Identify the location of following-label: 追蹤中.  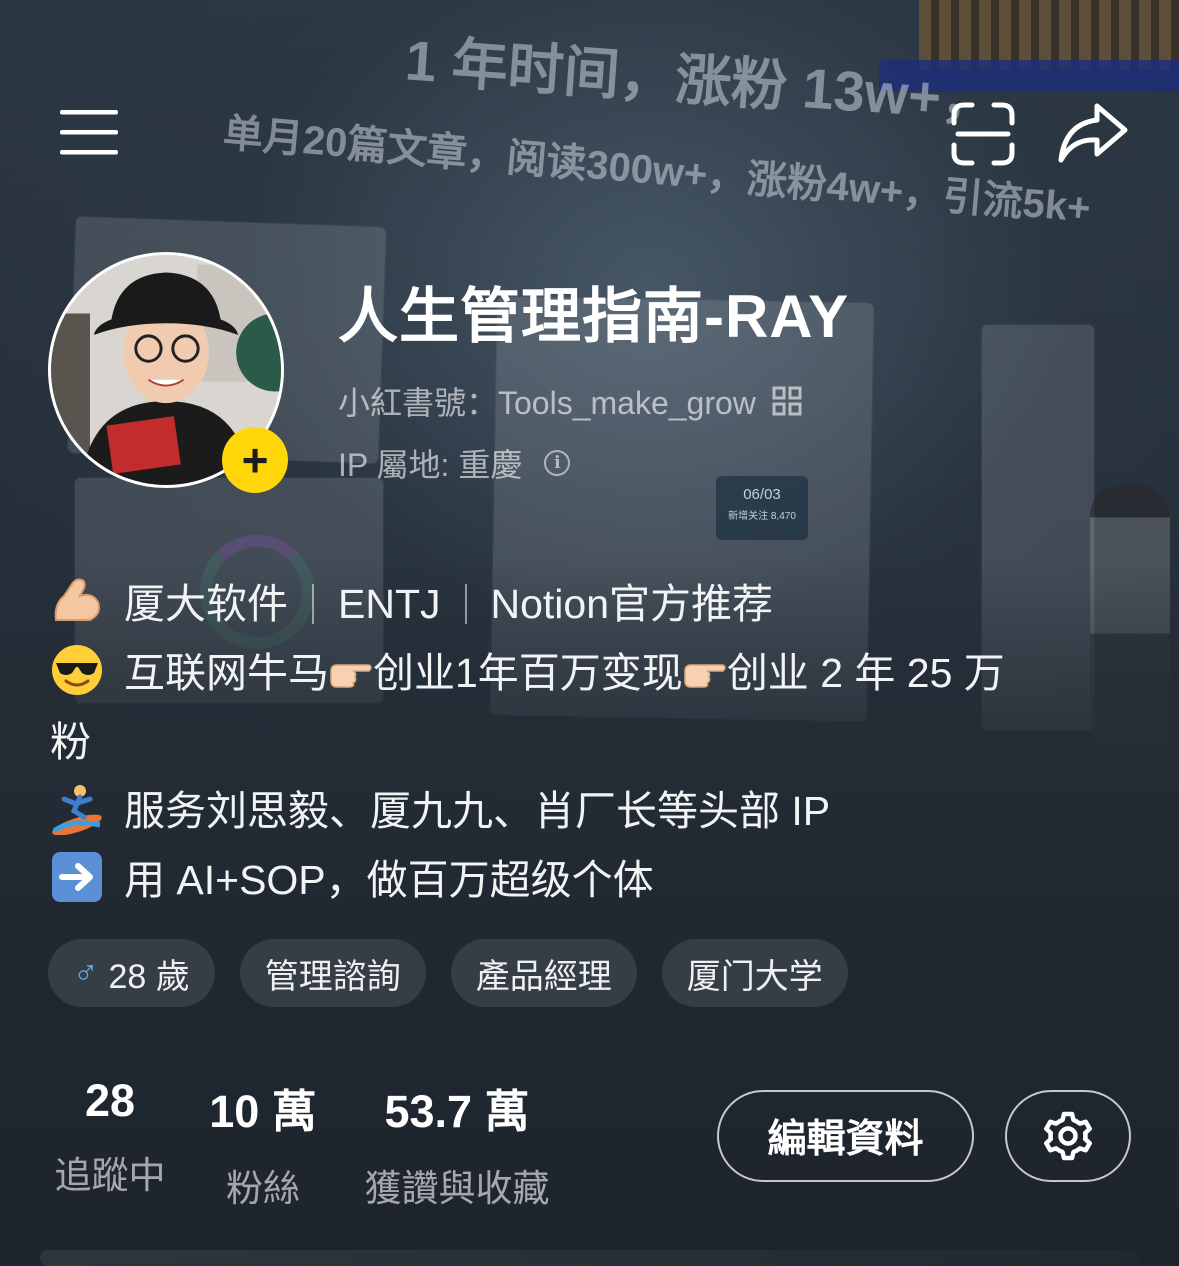
(110, 1175).